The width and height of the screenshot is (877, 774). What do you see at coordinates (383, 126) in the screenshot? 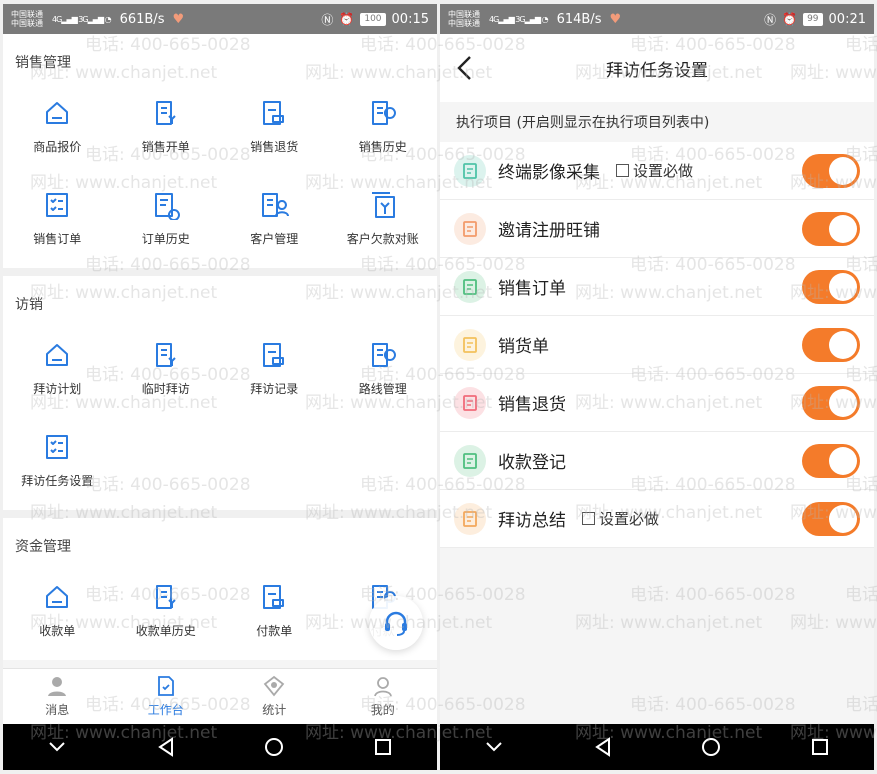
I see `grid-item: 销售历史` at bounding box center [383, 126].